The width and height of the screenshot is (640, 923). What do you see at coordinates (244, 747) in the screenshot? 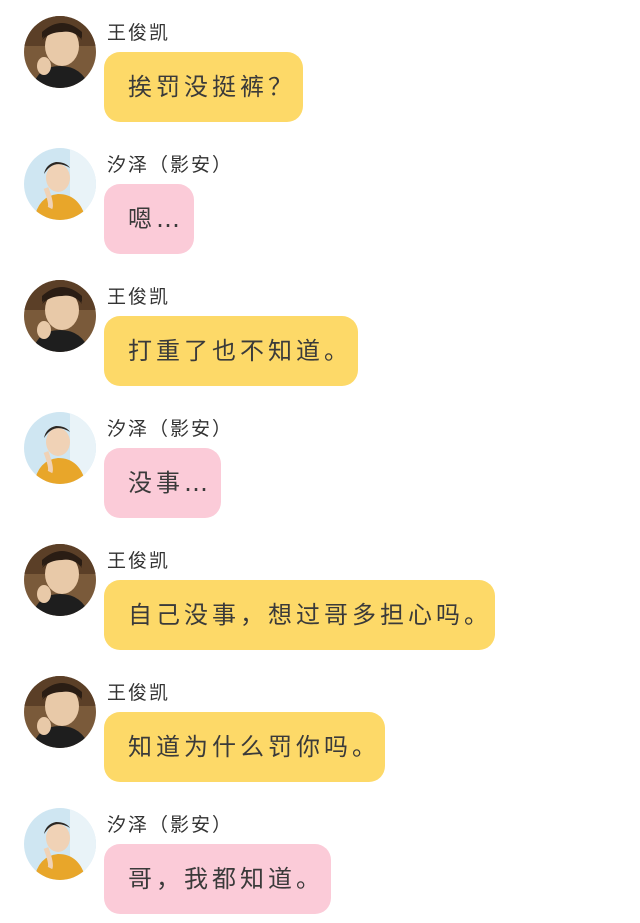
I see `message-bubble: 知道为什么罚你吗。` at bounding box center [244, 747].